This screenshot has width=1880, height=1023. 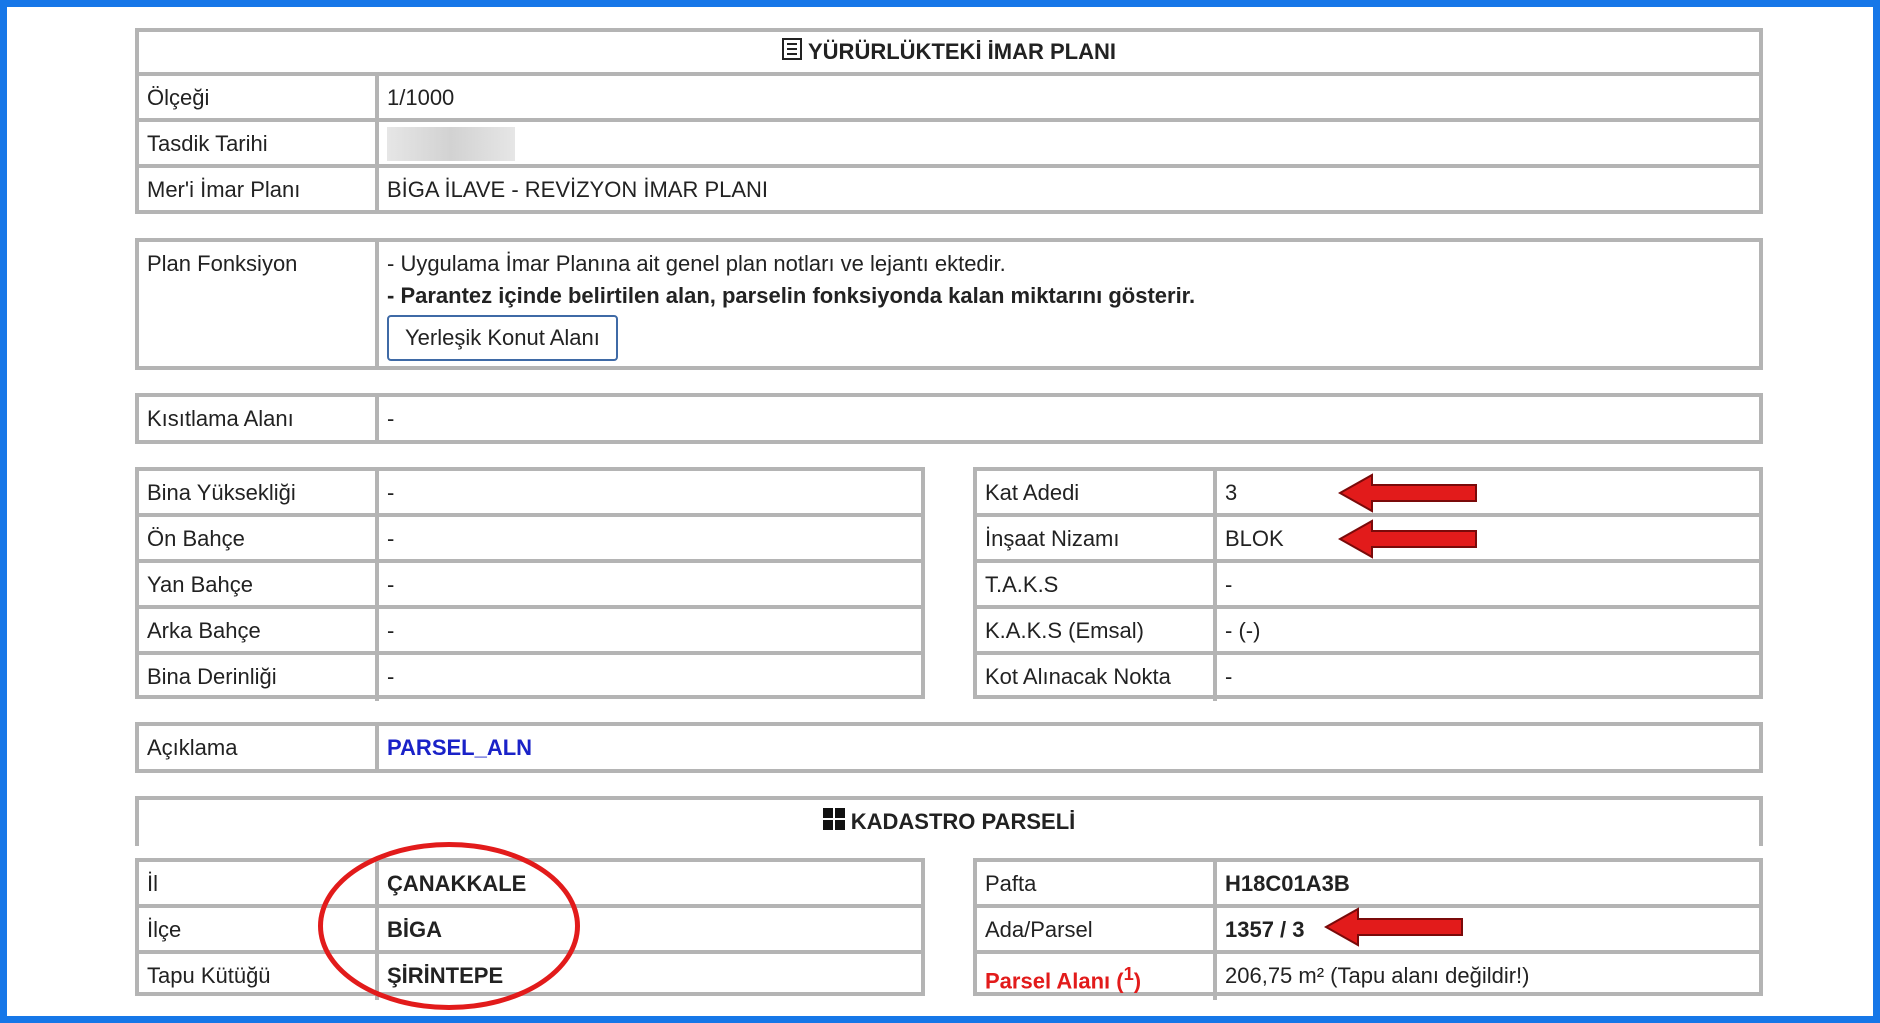 What do you see at coordinates (259, 538) in the screenshot?
I see `row-label: Ön Bahçe` at bounding box center [259, 538].